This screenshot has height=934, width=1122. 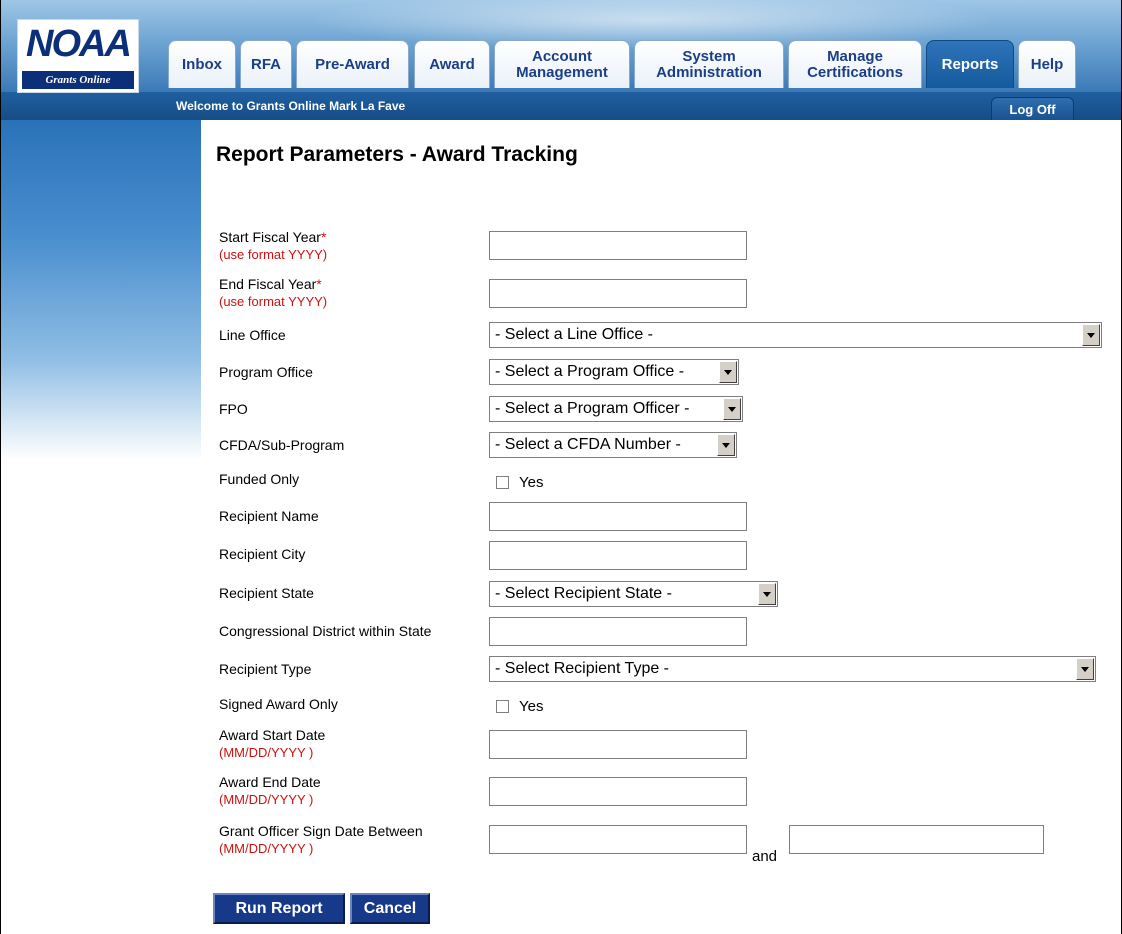 I want to click on line-office-select: - Select a Line Office -, so click(x=795, y=335).